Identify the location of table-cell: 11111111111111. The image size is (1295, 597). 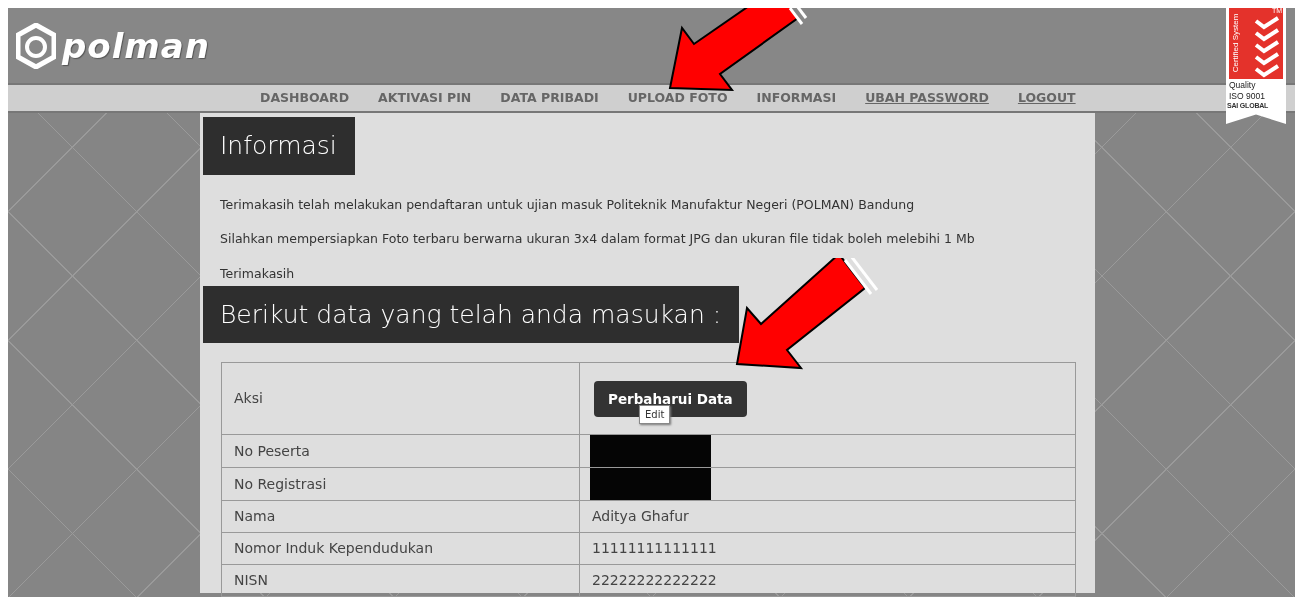
(827, 548).